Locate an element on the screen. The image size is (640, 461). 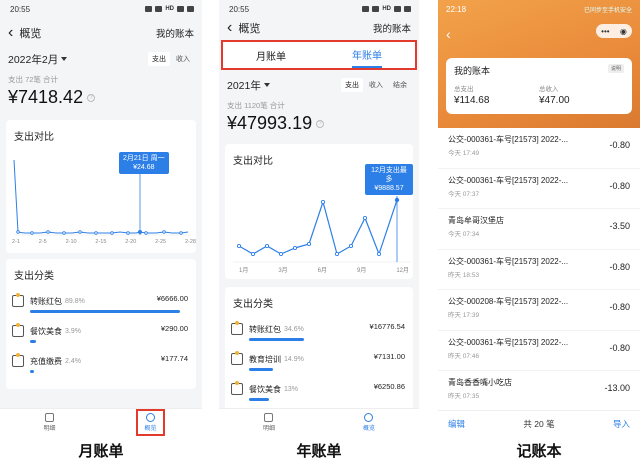
category-value: ¥16776.54 is located at coordinates (387, 326).